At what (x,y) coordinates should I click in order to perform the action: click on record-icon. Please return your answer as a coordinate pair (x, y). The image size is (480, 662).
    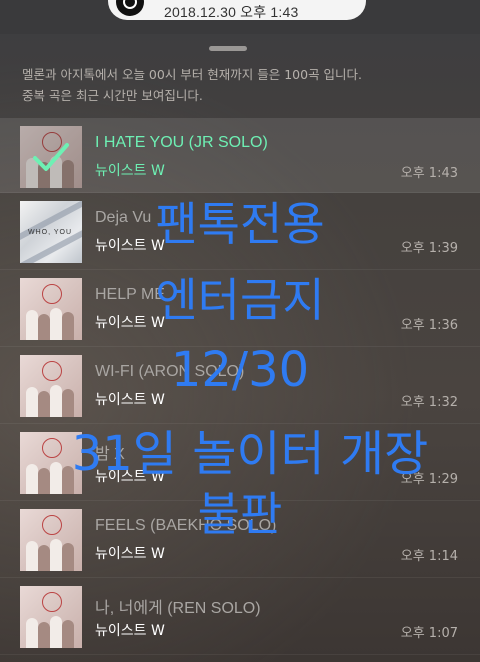
    Looking at the image, I should click on (130, 8).